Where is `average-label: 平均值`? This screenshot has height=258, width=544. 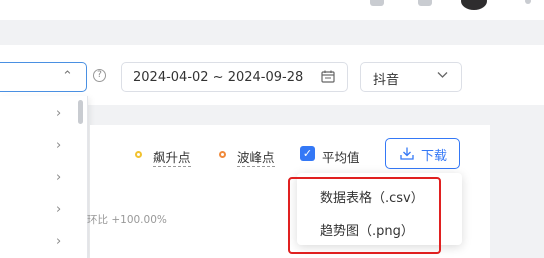
average-label: 平均值 is located at coordinates (341, 157).